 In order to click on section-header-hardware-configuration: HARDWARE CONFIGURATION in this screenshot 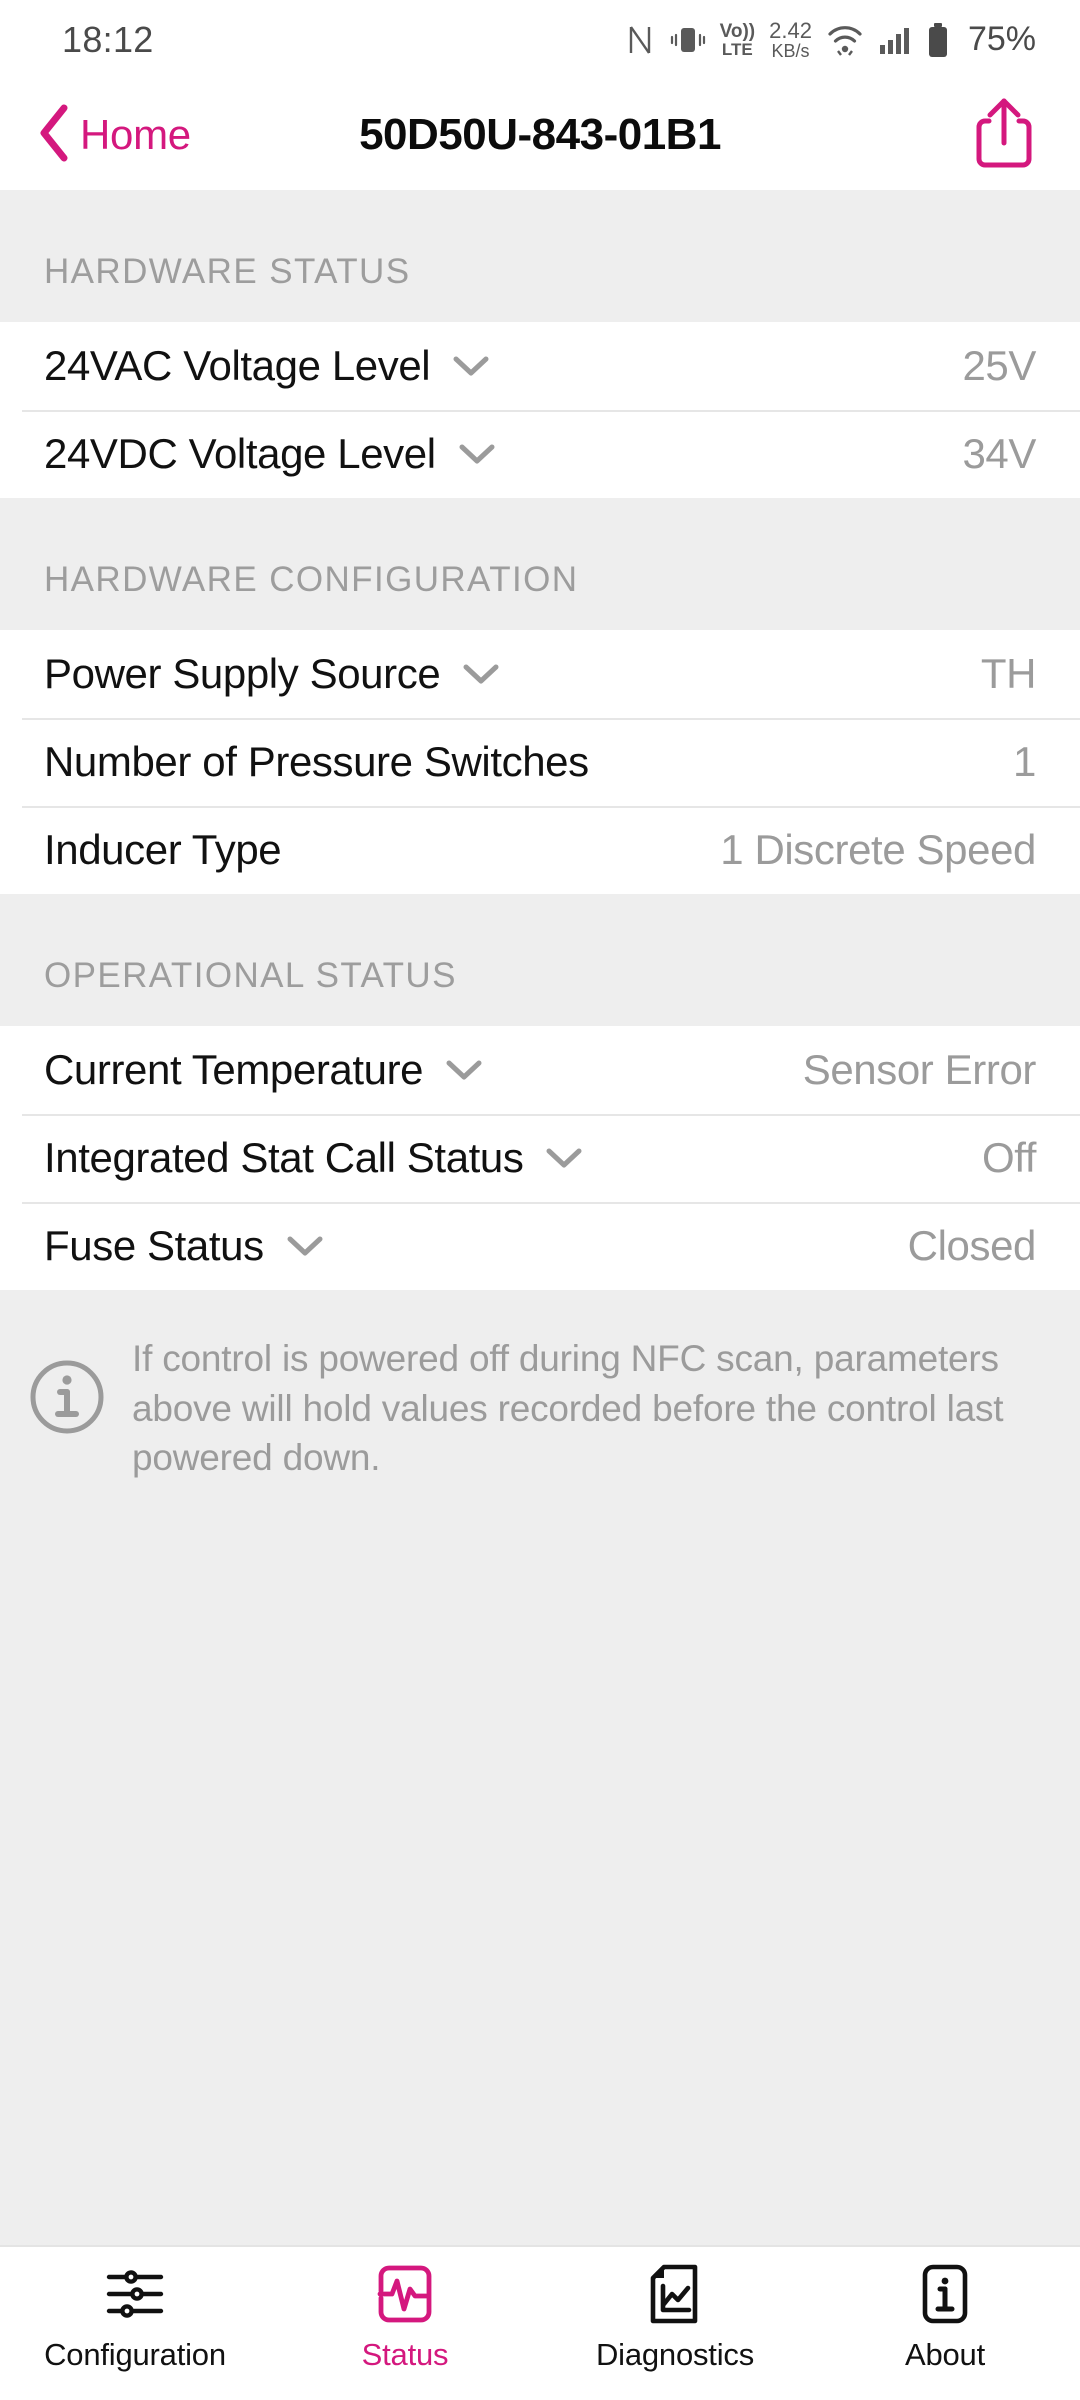, I will do `click(540, 564)`.